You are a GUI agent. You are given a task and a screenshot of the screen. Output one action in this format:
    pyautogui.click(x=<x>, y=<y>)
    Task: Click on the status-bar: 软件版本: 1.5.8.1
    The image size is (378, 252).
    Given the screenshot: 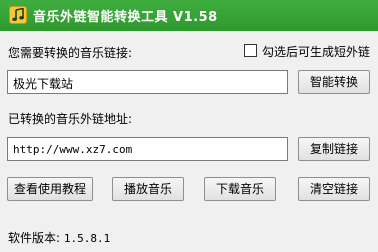 What is the action you would take?
    pyautogui.click(x=59, y=237)
    